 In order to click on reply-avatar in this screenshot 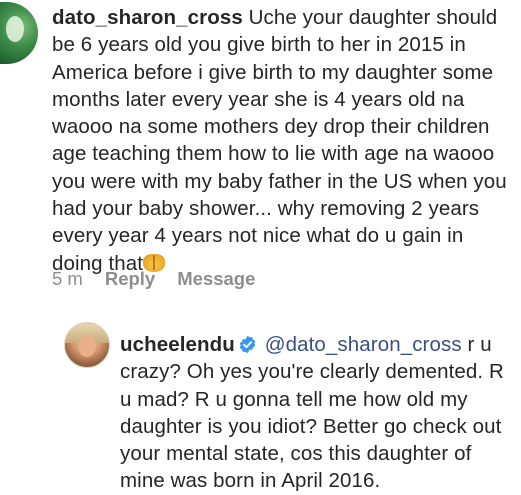, I will do `click(87, 345)`.